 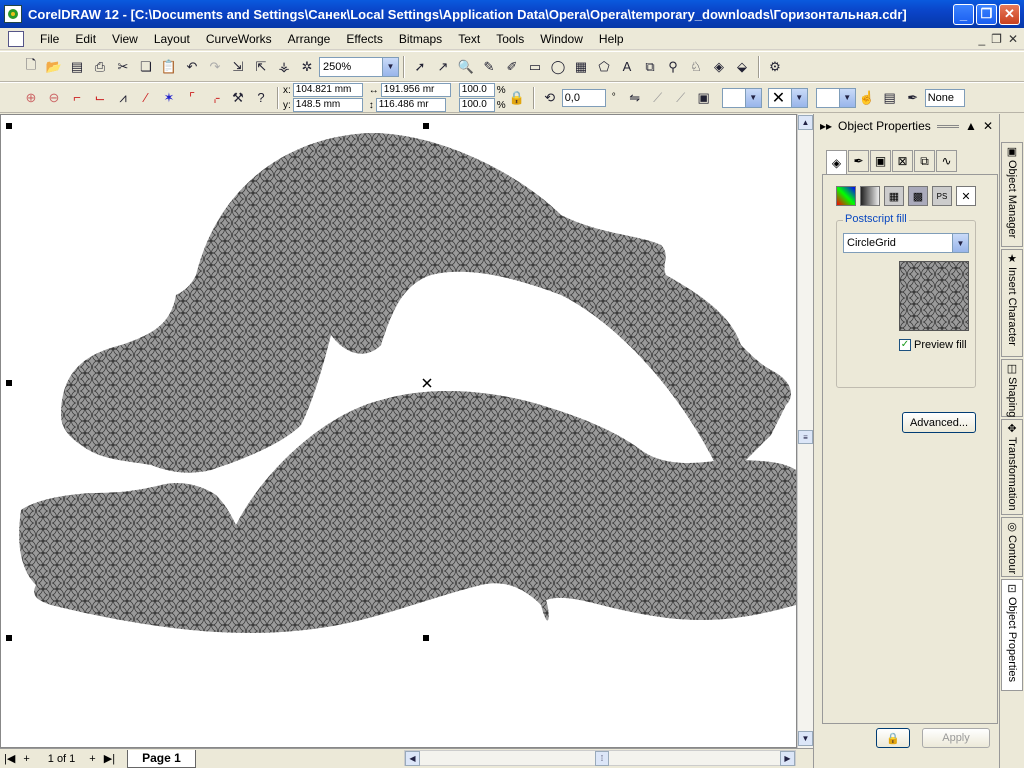 I want to click on export-icon: ⇱, so click(x=261, y=67).